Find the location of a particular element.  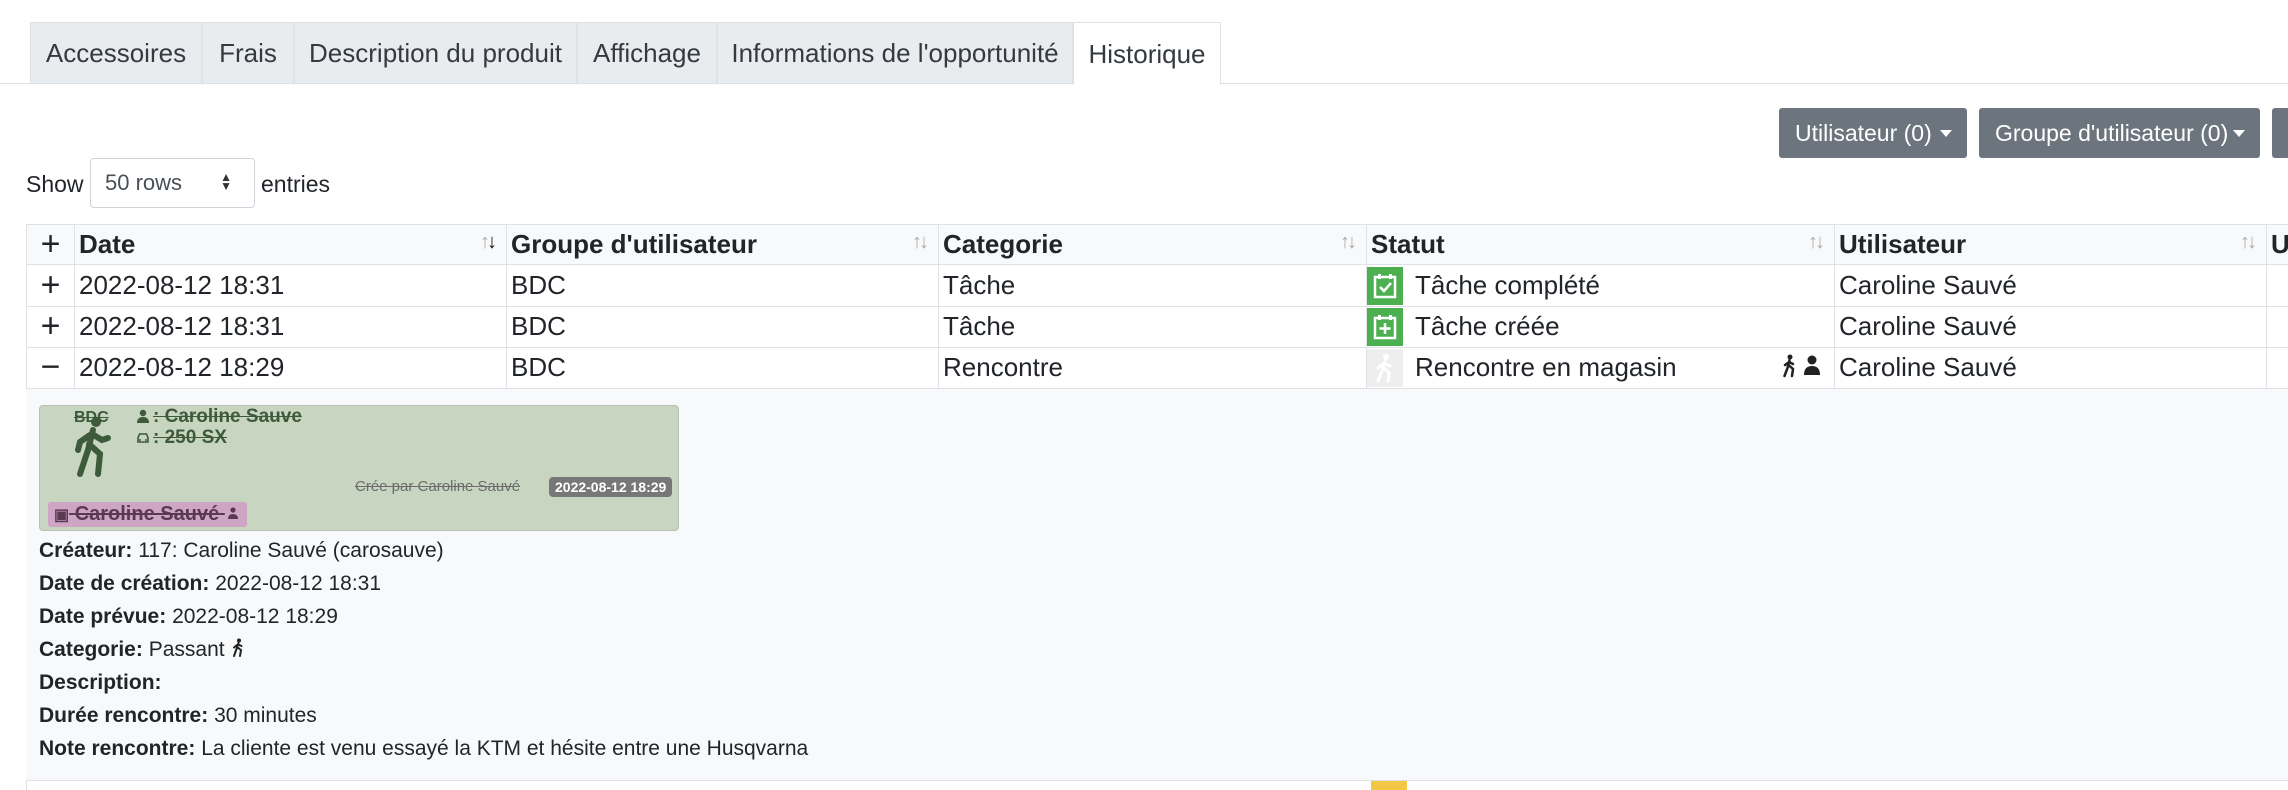

user-filter-label: Utilisateur (0) is located at coordinates (1863, 132).